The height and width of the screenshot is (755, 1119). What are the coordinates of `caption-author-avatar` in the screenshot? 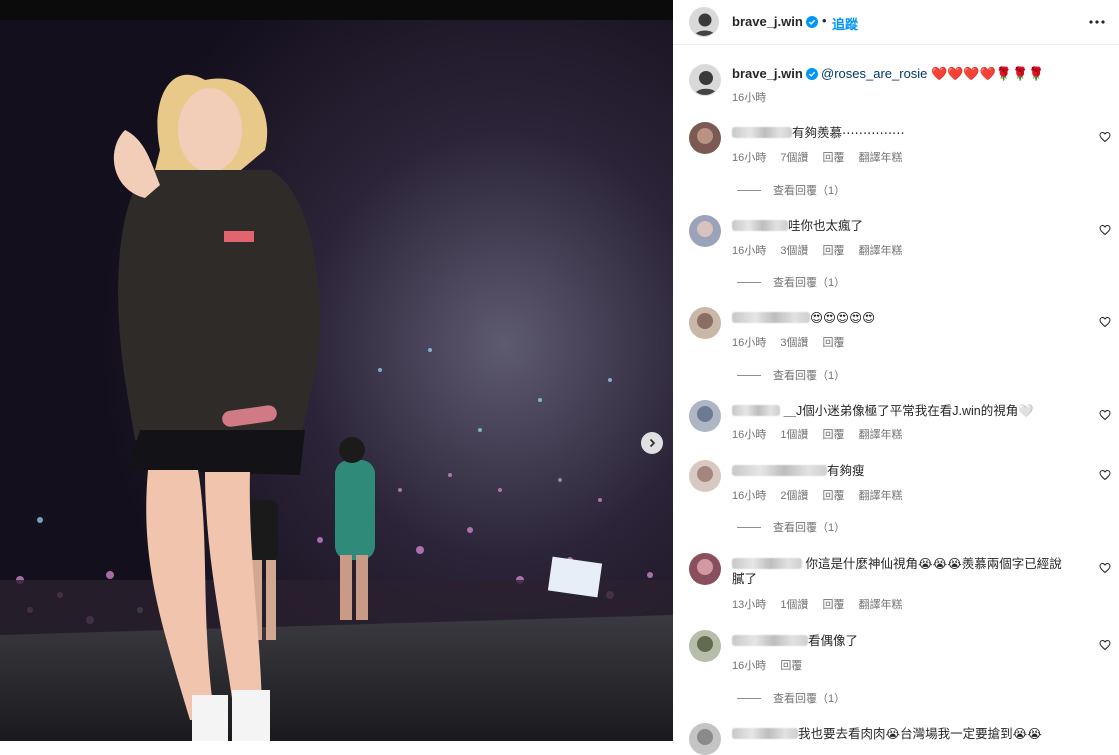 It's located at (705, 80).